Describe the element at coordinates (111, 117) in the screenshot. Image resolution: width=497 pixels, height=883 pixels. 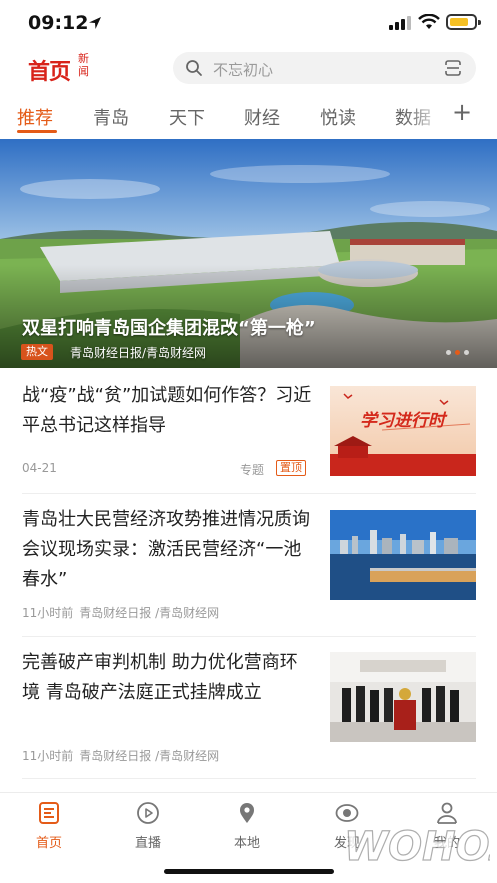
I see `tab-qingdao: 青岛` at that location.